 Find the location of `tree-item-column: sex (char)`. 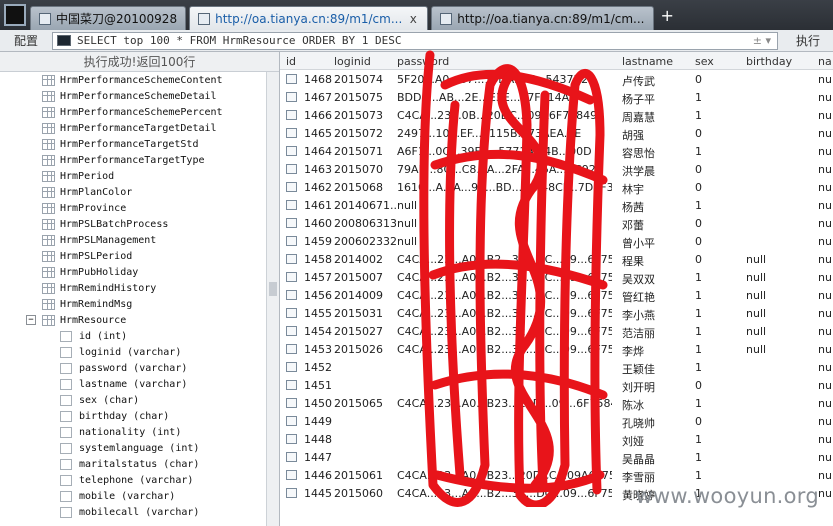

tree-item-column: sex (char) is located at coordinates (133, 400).